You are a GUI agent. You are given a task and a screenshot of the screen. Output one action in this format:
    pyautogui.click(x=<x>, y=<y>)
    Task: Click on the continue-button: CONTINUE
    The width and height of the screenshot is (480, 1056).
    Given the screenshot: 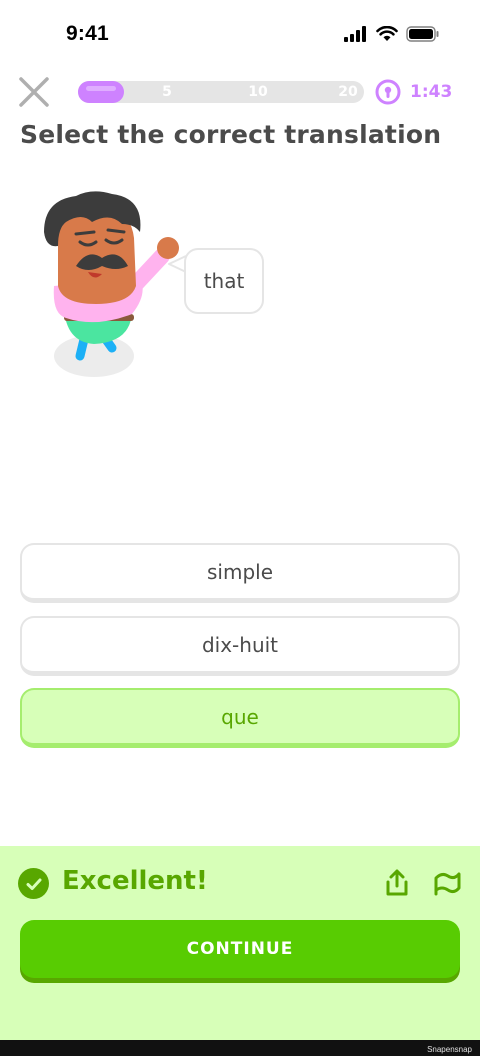 What is the action you would take?
    pyautogui.click(x=240, y=949)
    